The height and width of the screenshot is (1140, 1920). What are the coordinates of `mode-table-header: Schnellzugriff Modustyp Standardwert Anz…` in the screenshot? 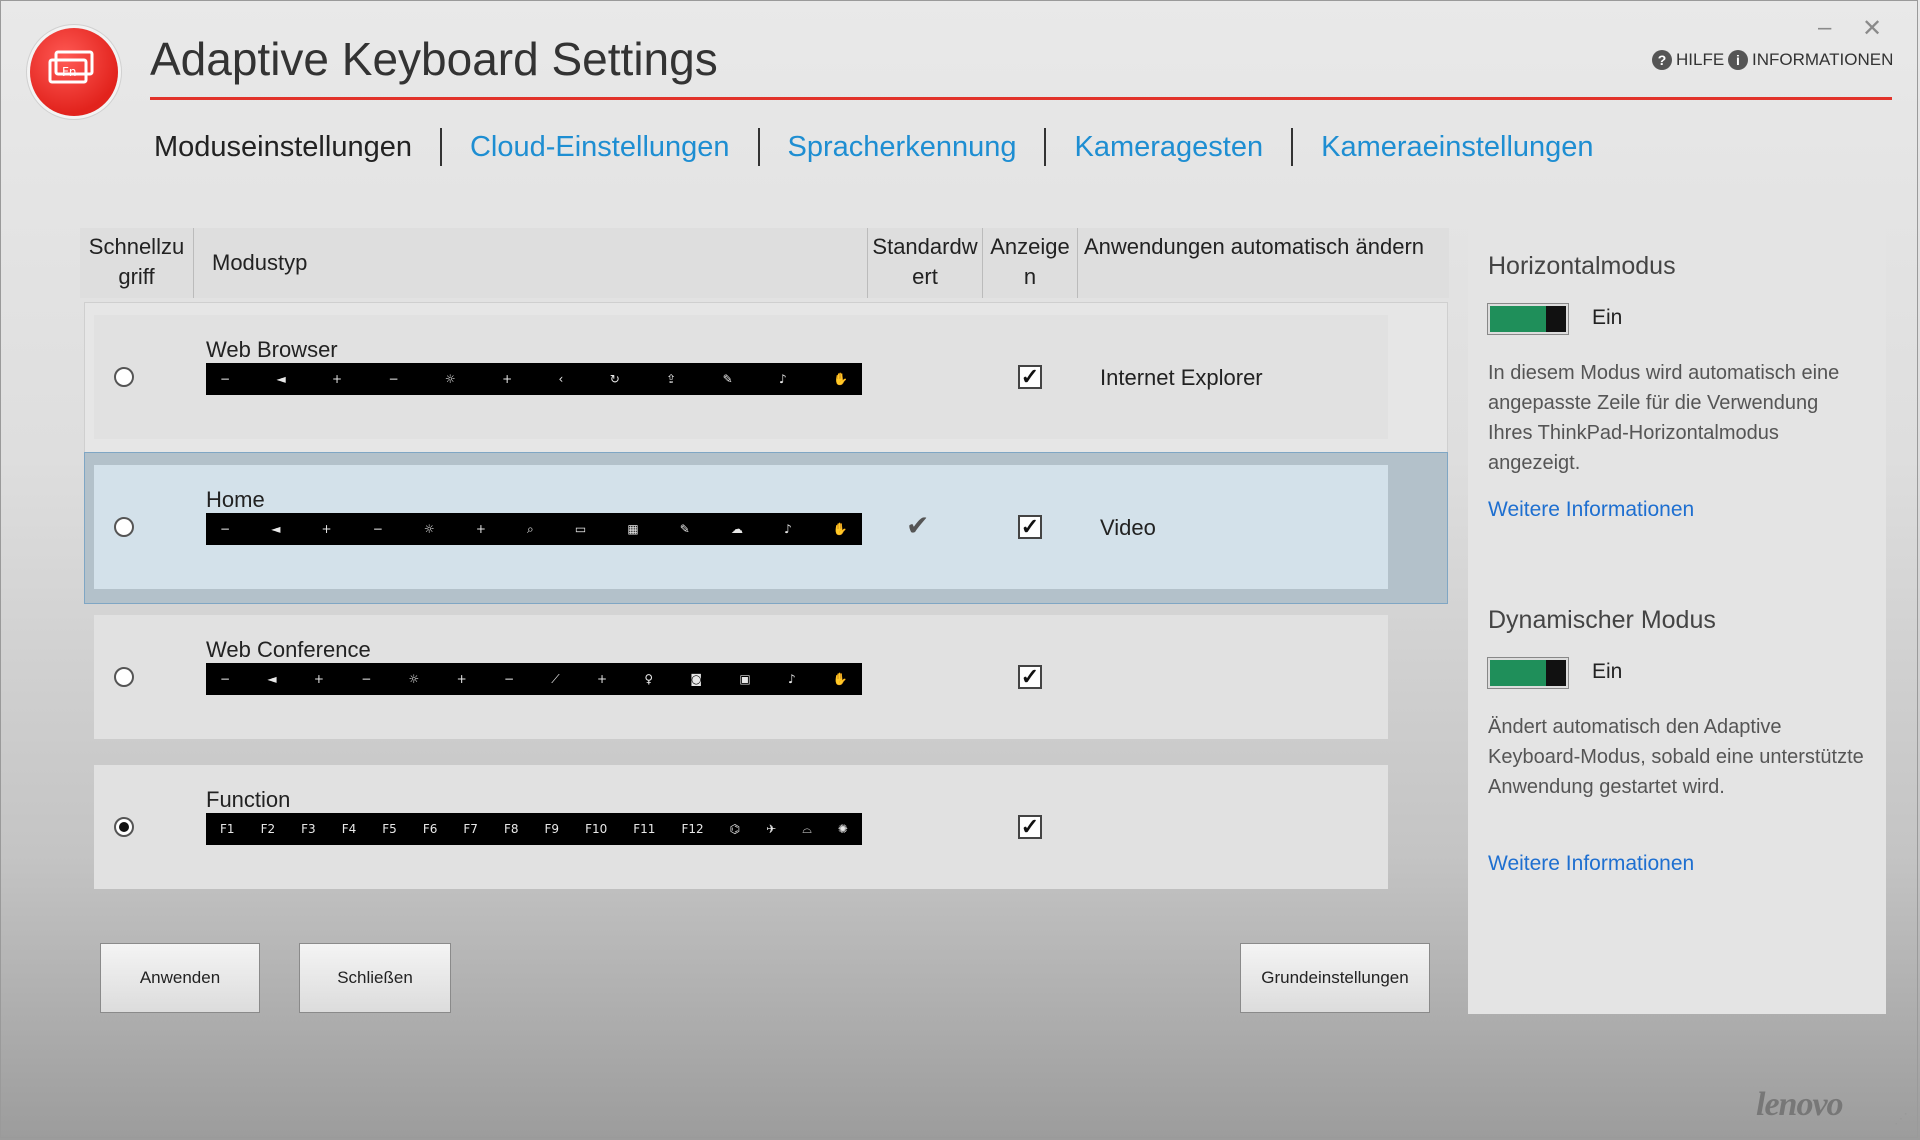 It's located at (764, 263).